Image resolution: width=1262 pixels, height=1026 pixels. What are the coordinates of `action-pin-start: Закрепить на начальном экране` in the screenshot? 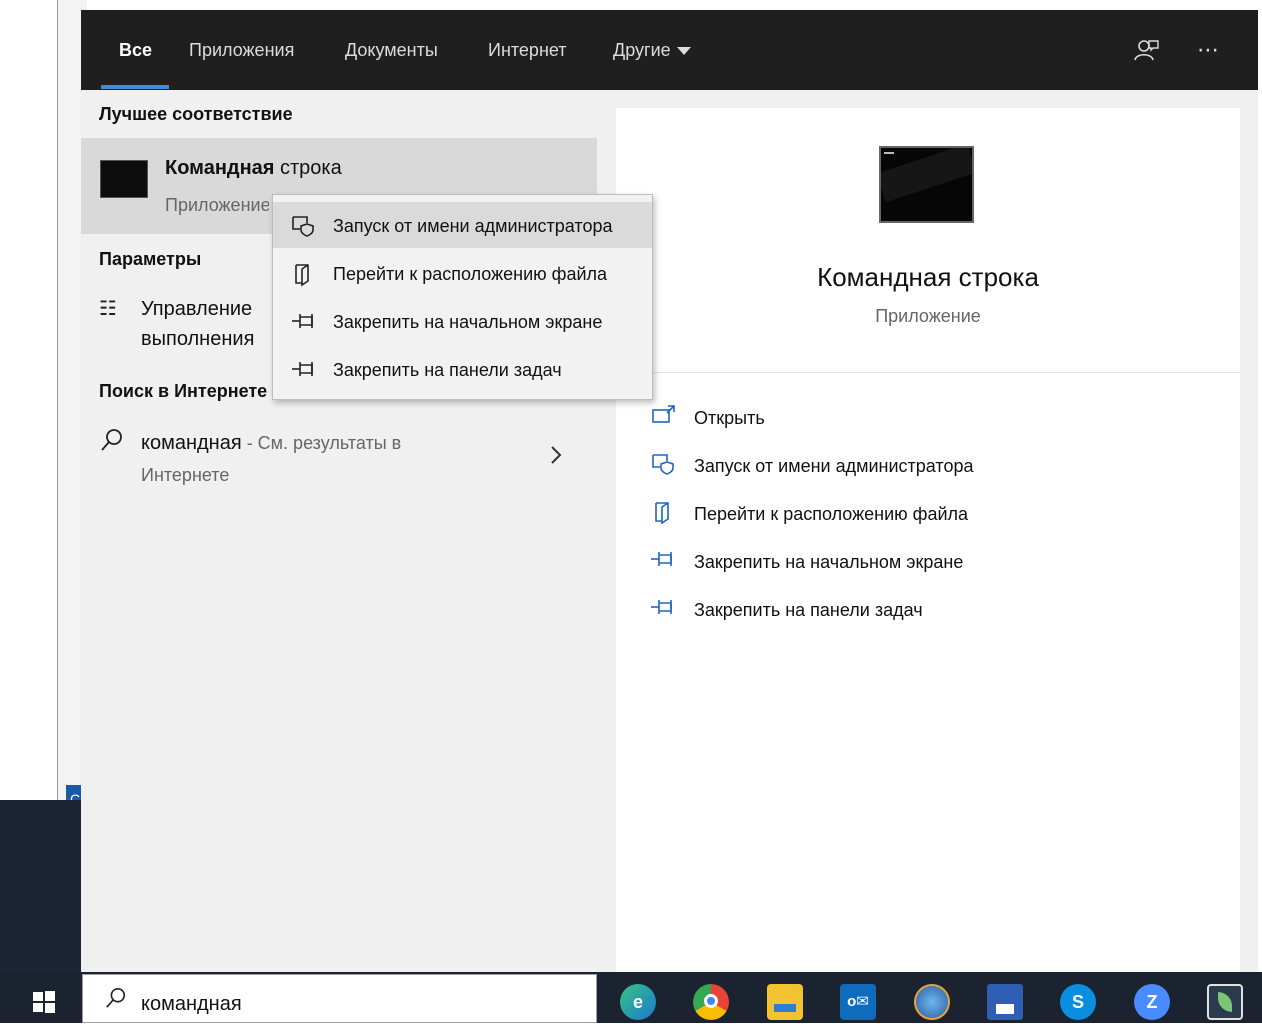 It's located at (928, 564).